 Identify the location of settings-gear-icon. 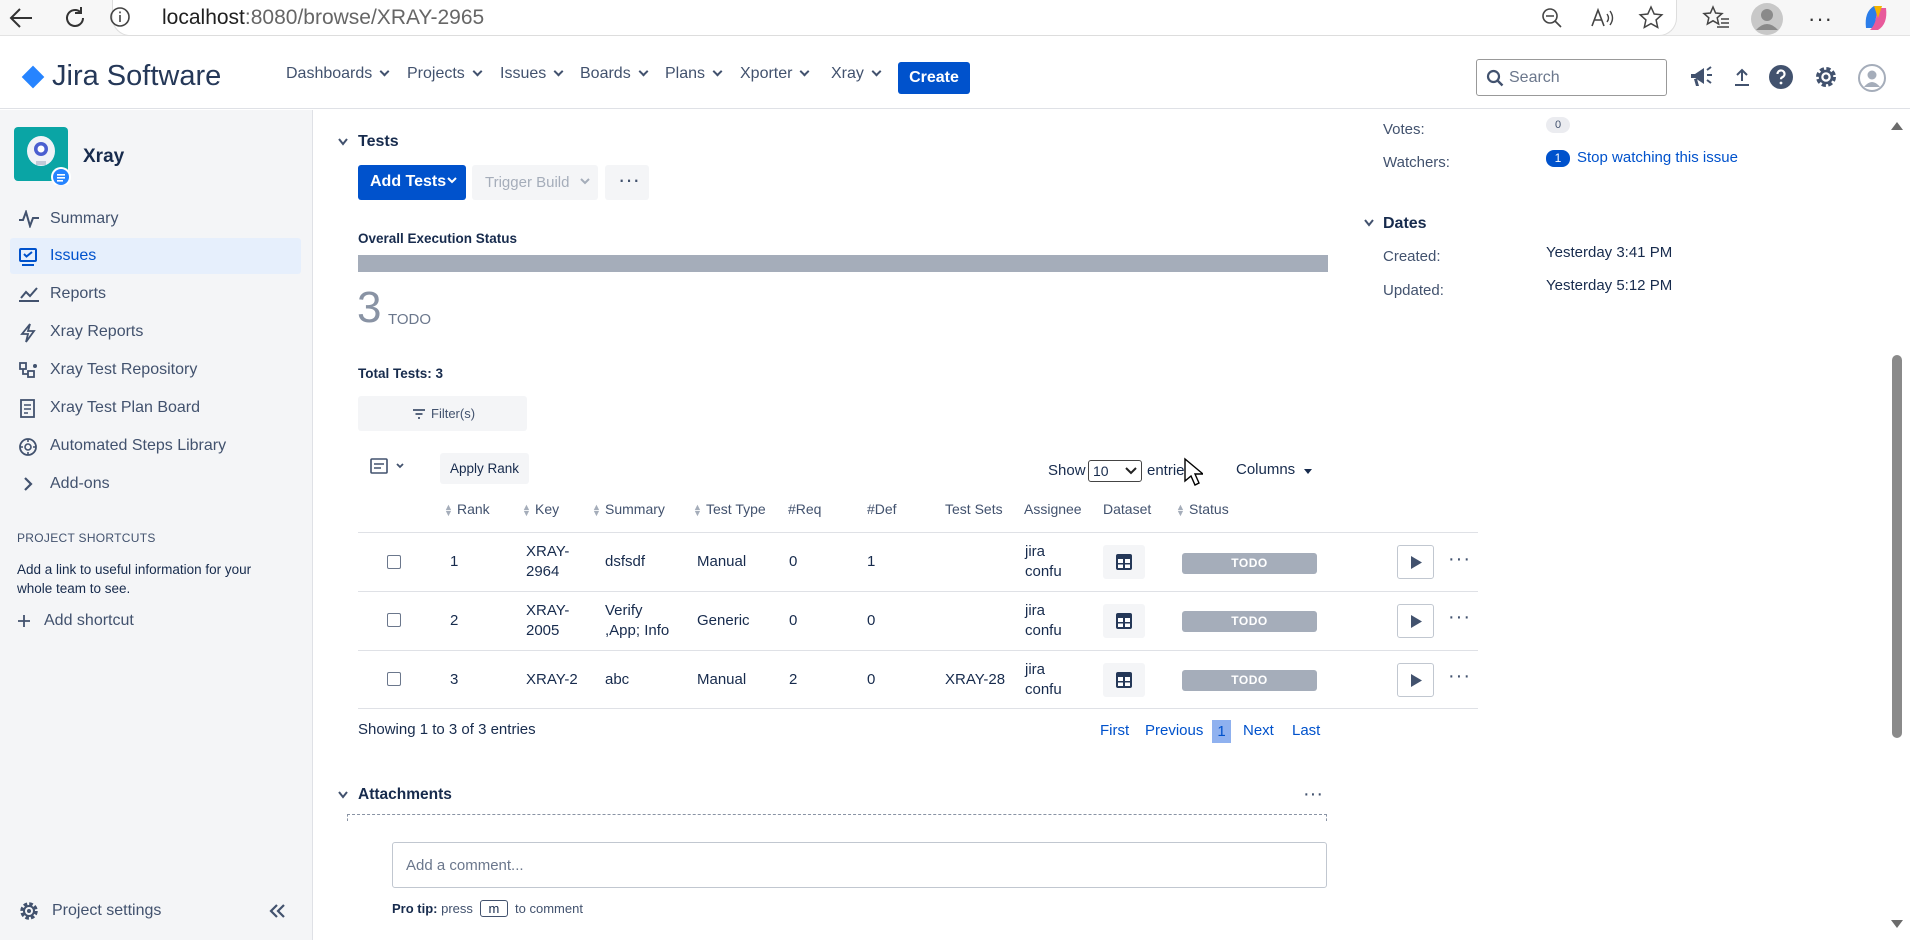
(1826, 77).